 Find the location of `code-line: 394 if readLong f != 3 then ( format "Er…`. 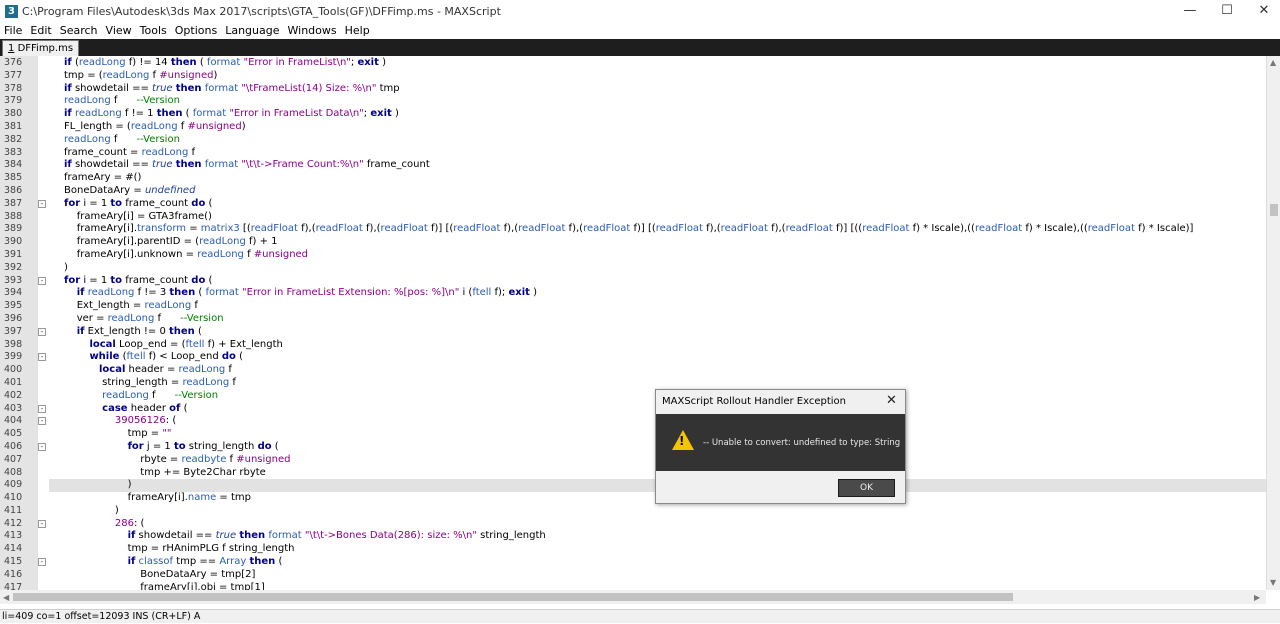

code-line: 394 if readLong f != 3 then ( format "Er… is located at coordinates (633, 293).